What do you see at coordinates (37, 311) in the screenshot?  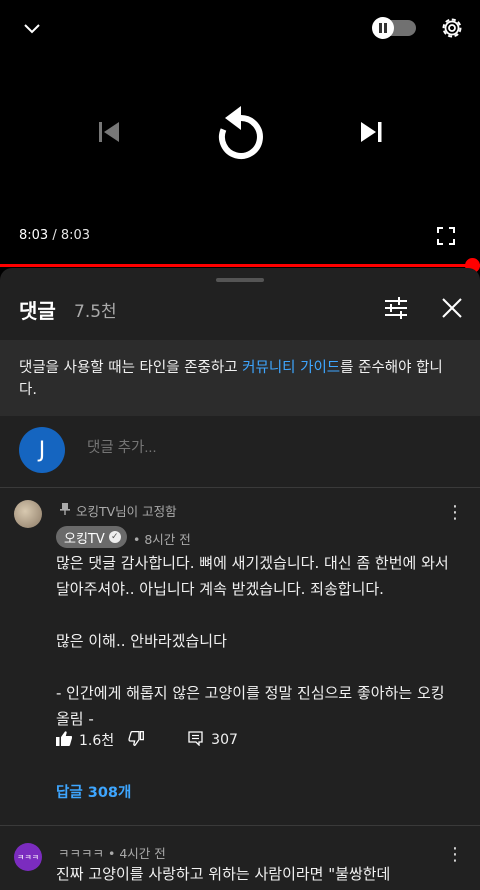 I see `comments-title: 댓글` at bounding box center [37, 311].